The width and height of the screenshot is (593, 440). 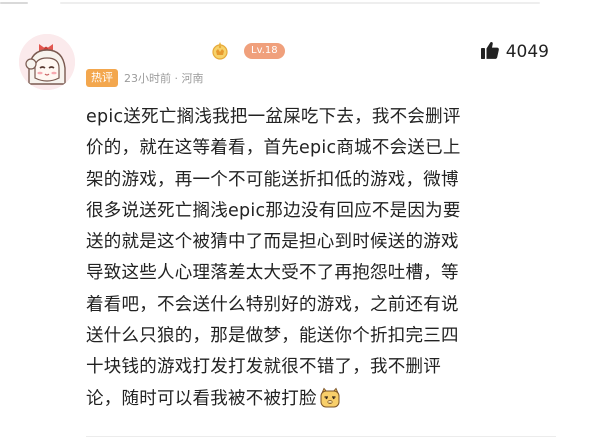 What do you see at coordinates (264, 51) in the screenshot?
I see `level-badge: Lv.18` at bounding box center [264, 51].